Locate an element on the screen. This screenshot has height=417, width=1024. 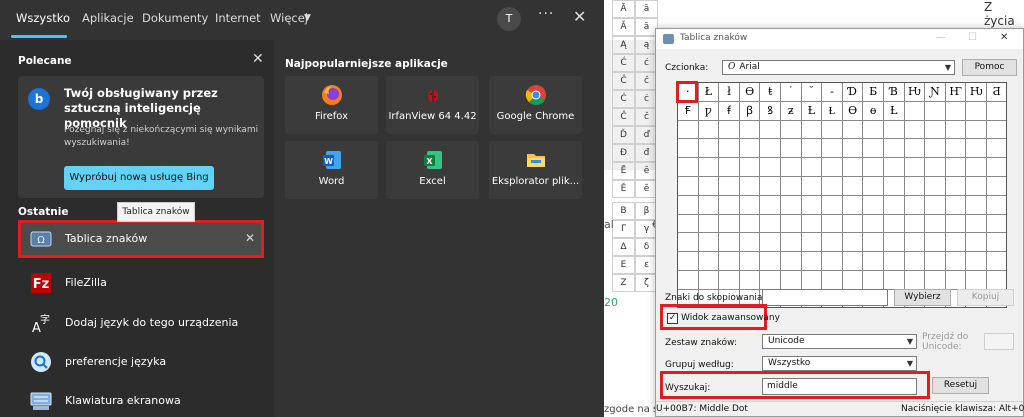
app-tile-chrome: Google Chrome is located at coordinates (535, 105).